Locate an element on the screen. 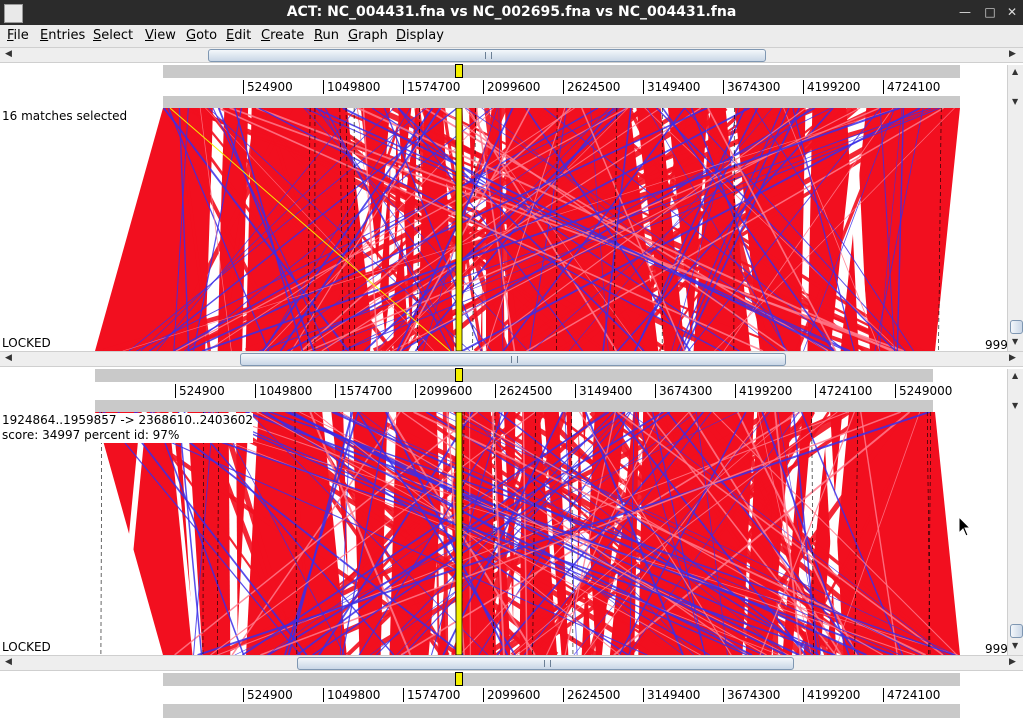 Image resolution: width=1023 pixels, height=718 pixels. top-sequence-scrollbar: ◀ ▶ is located at coordinates (511, 55).